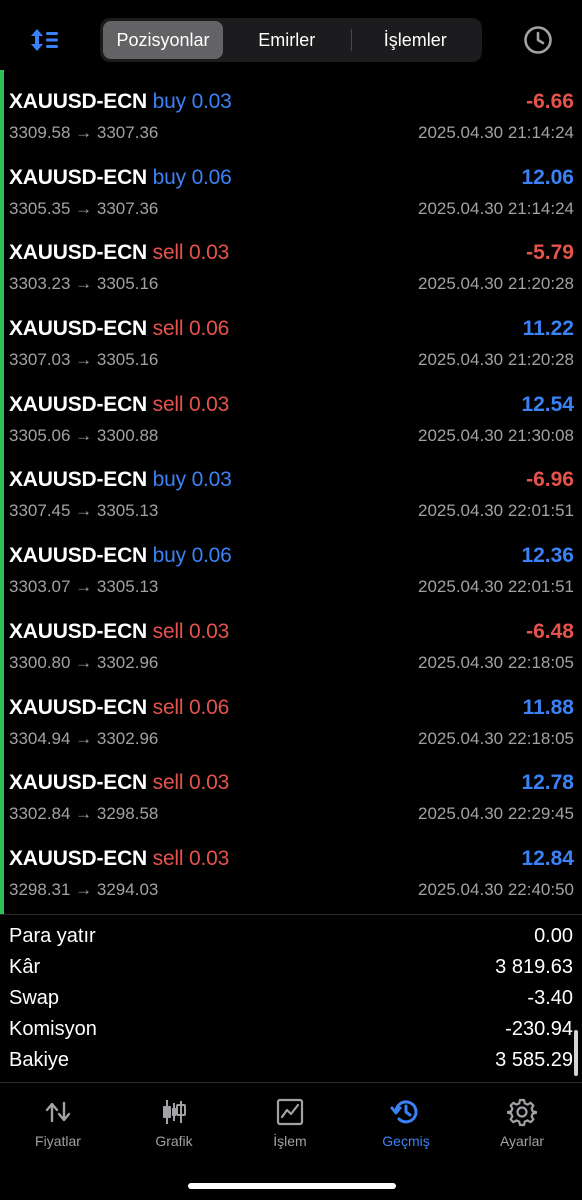 The height and width of the screenshot is (1200, 582). I want to click on deal-prices: 3304.94 → 3302.96, so click(84, 738).